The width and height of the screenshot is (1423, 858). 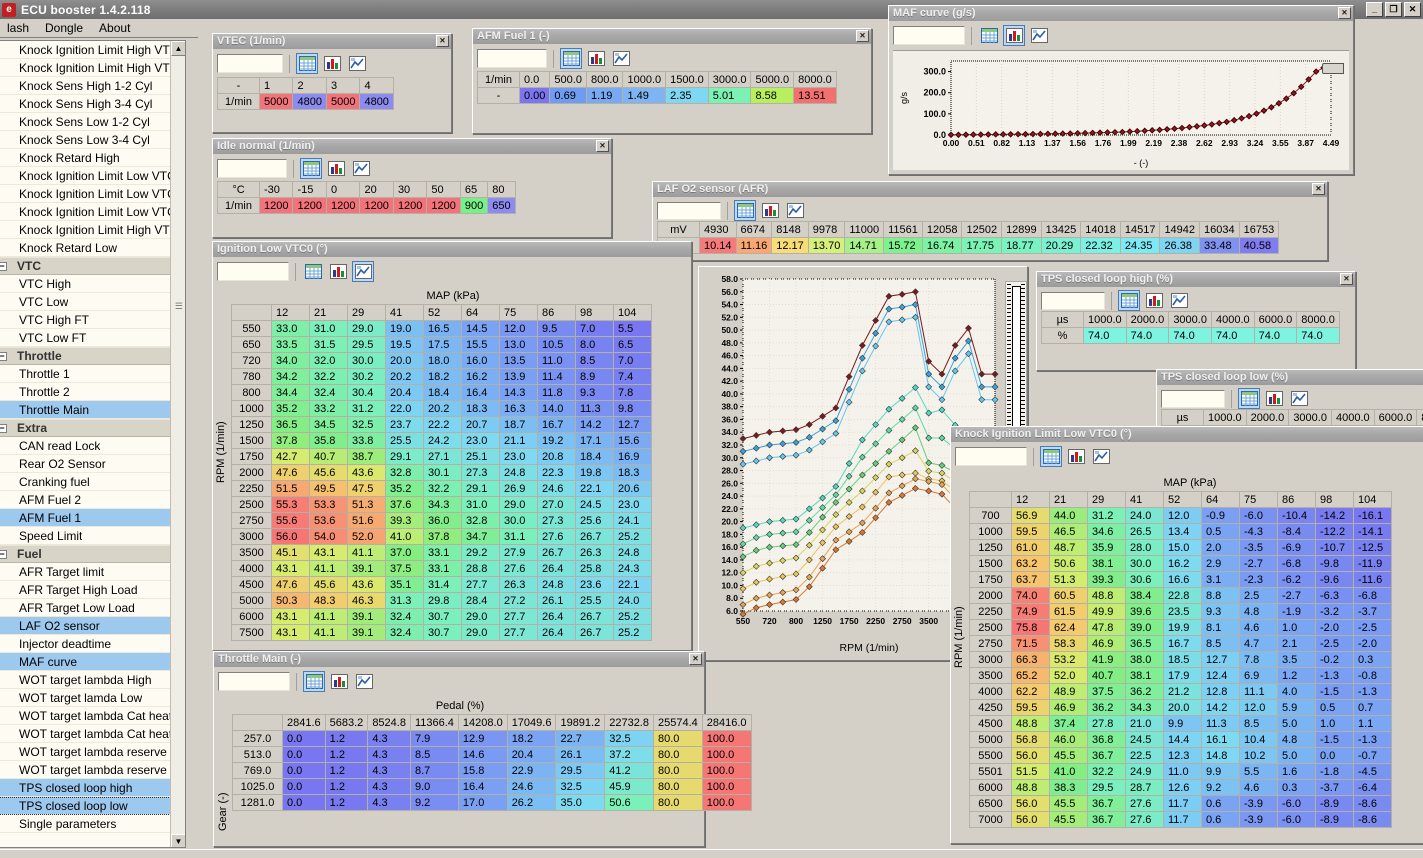 What do you see at coordinates (480, 536) in the screenshot?
I see `table-cell: 34.7` at bounding box center [480, 536].